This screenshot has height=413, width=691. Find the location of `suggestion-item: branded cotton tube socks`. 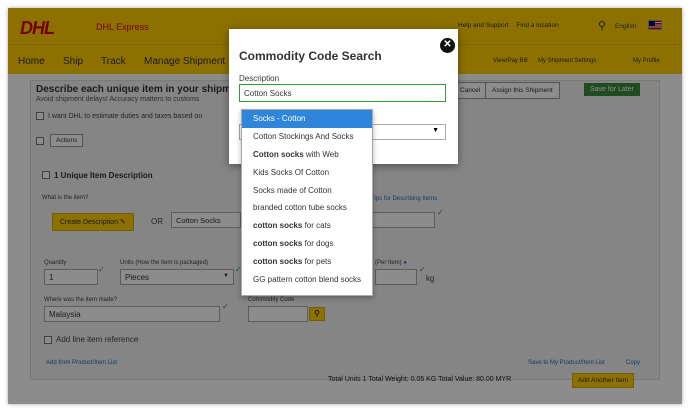

suggestion-item: branded cotton tube socks is located at coordinates (307, 208).